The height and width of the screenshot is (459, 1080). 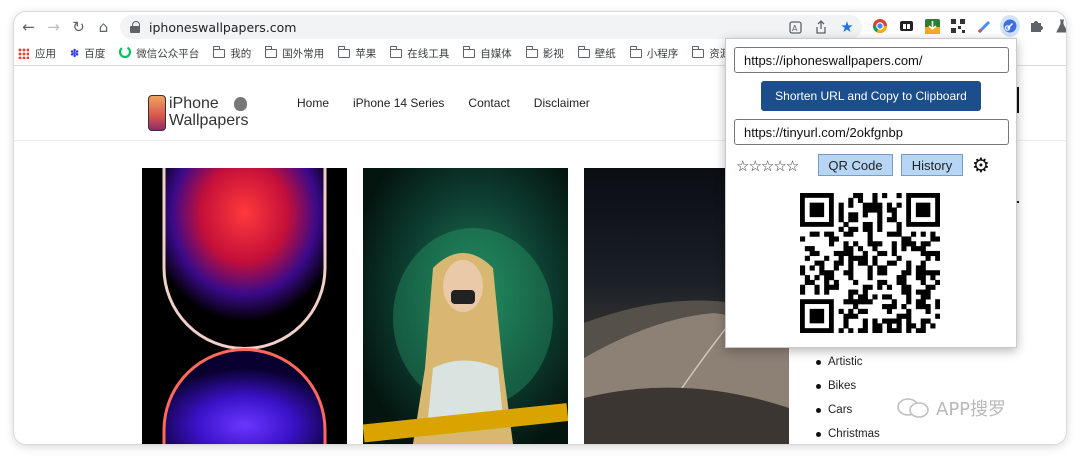 I want to click on bookmark-label: 苹果, so click(x=366, y=54).